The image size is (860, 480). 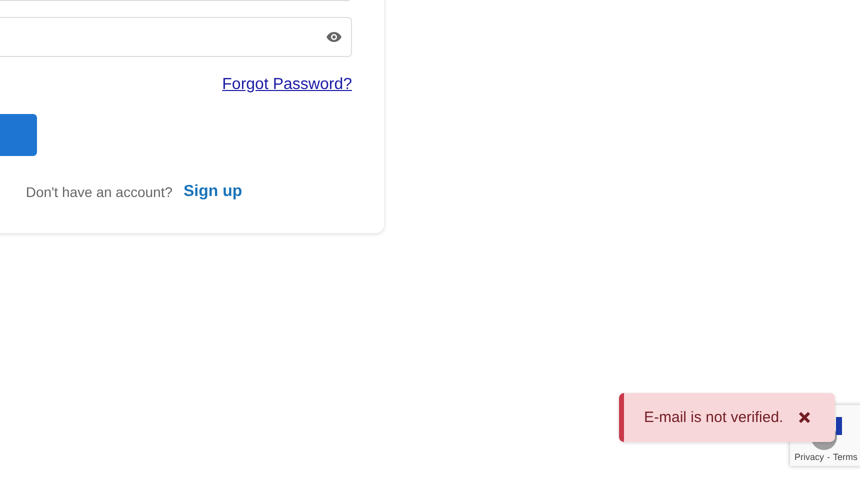 I want to click on terms-link: Terms, so click(x=845, y=457).